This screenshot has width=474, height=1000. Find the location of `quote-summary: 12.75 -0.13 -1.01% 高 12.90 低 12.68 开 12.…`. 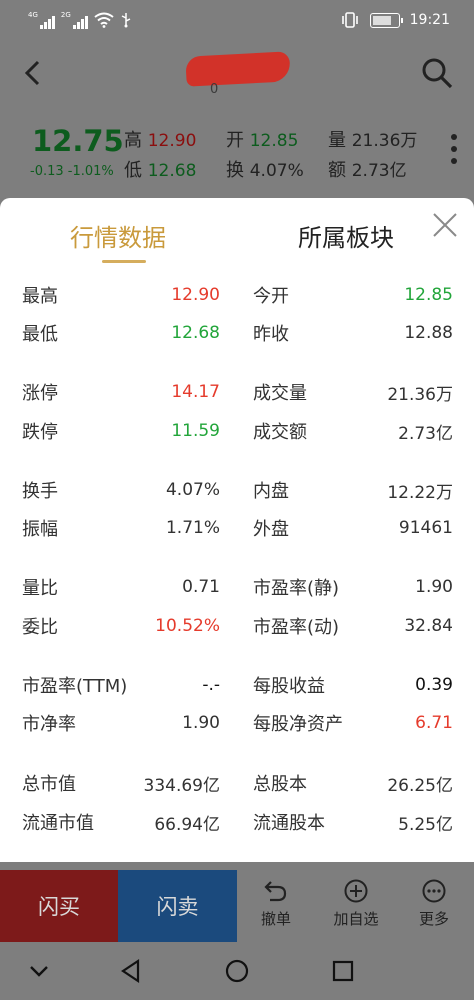

quote-summary: 12.75 -0.13 -1.01% 高 12.90 低 12.68 开 12.… is located at coordinates (237, 152).